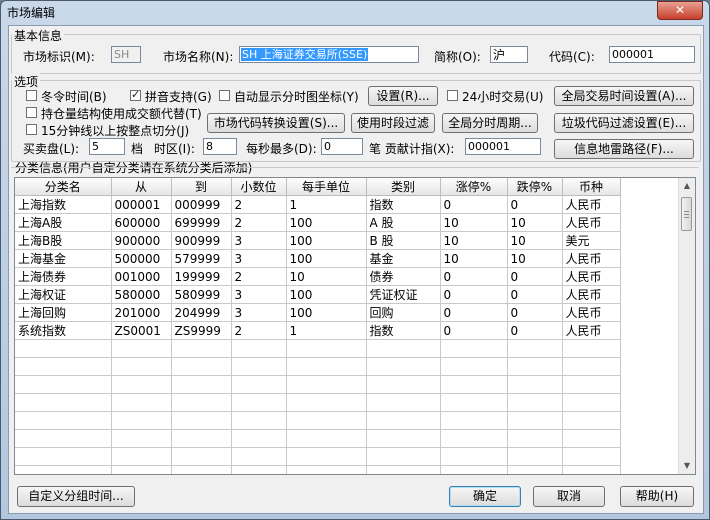 The height and width of the screenshot is (520, 710). Describe the element at coordinates (224, 95) in the screenshot. I see `auto-show-checkbox` at that location.